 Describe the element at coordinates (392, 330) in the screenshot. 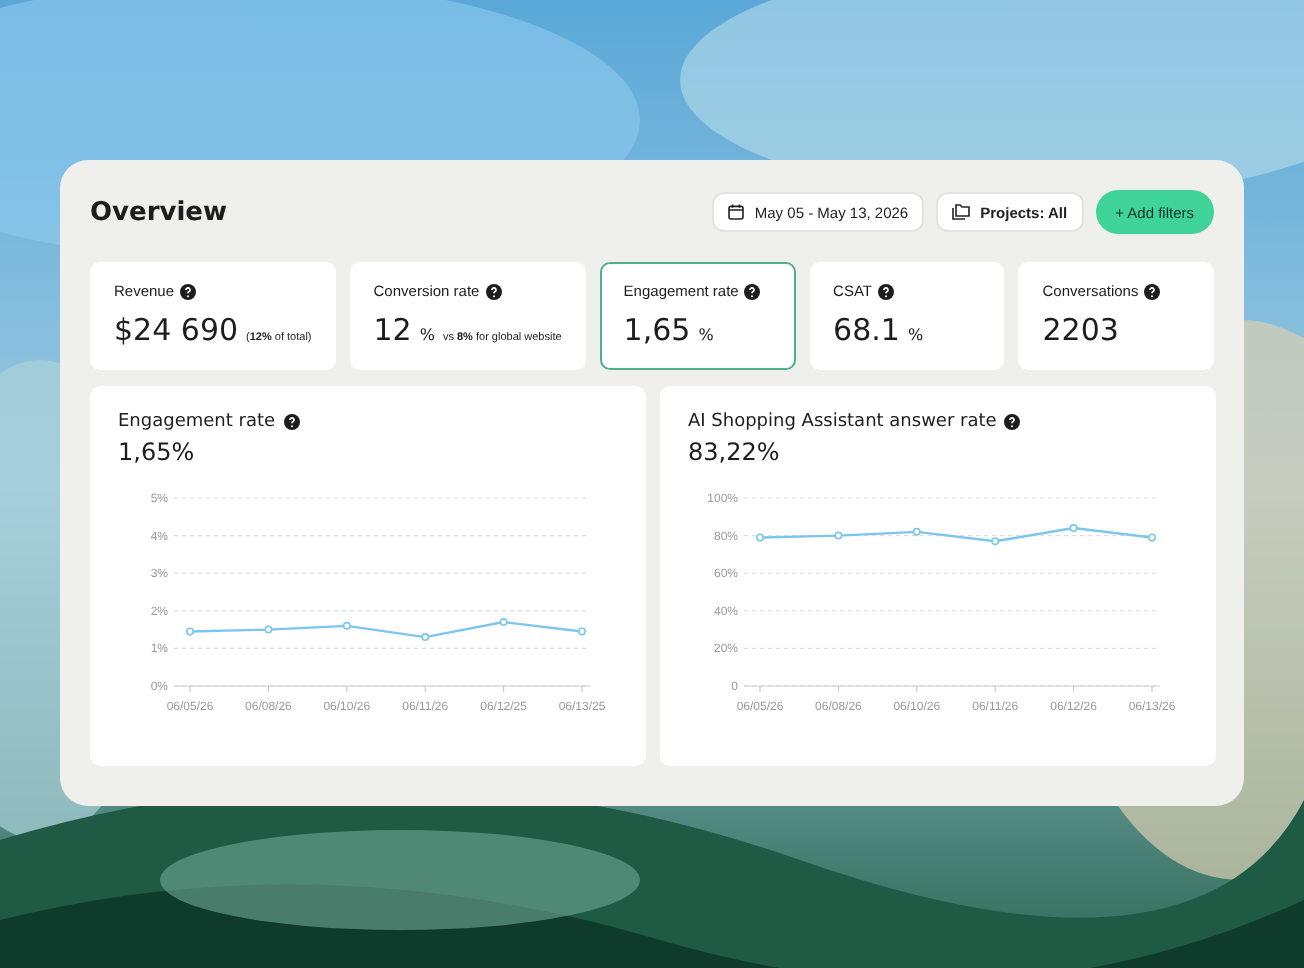

I see `metric-value: 12` at that location.